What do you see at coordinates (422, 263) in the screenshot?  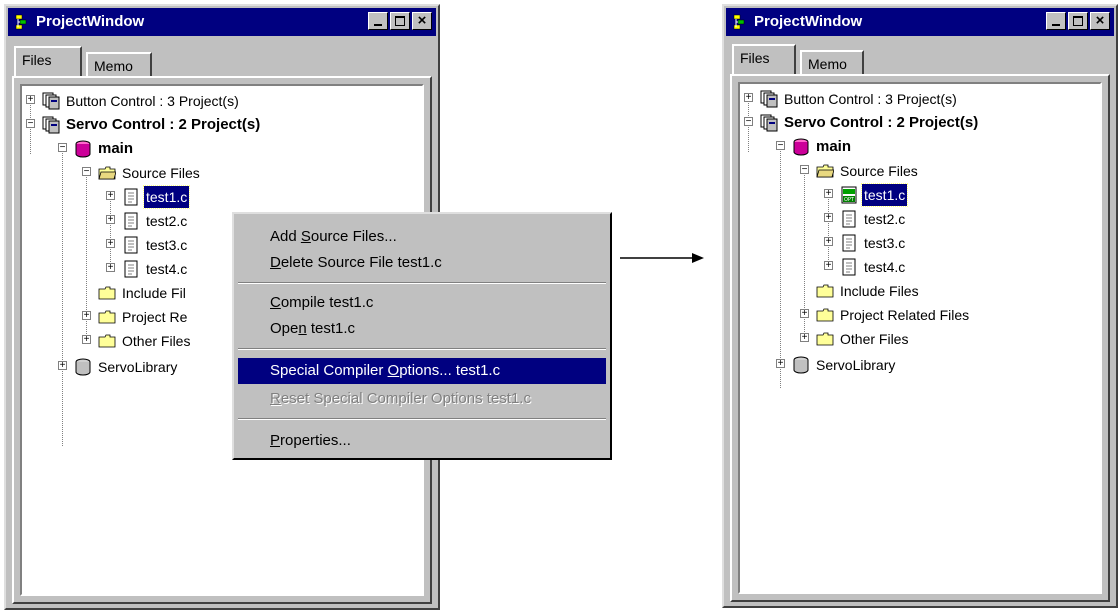 I see `menu-item-delete-source-file: Delete Source File test1.c` at bounding box center [422, 263].